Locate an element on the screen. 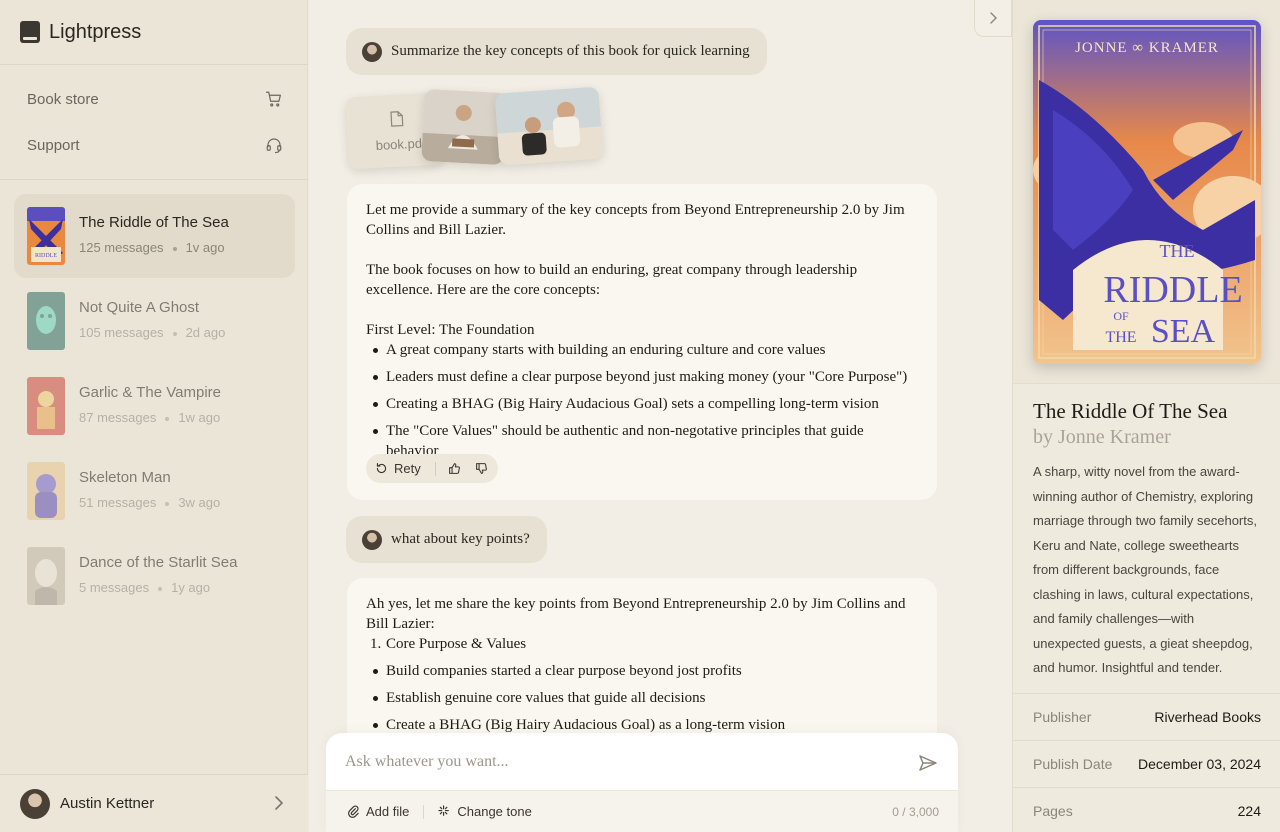 The width and height of the screenshot is (1280, 832). brand: Lightpress is located at coordinates (80, 32).